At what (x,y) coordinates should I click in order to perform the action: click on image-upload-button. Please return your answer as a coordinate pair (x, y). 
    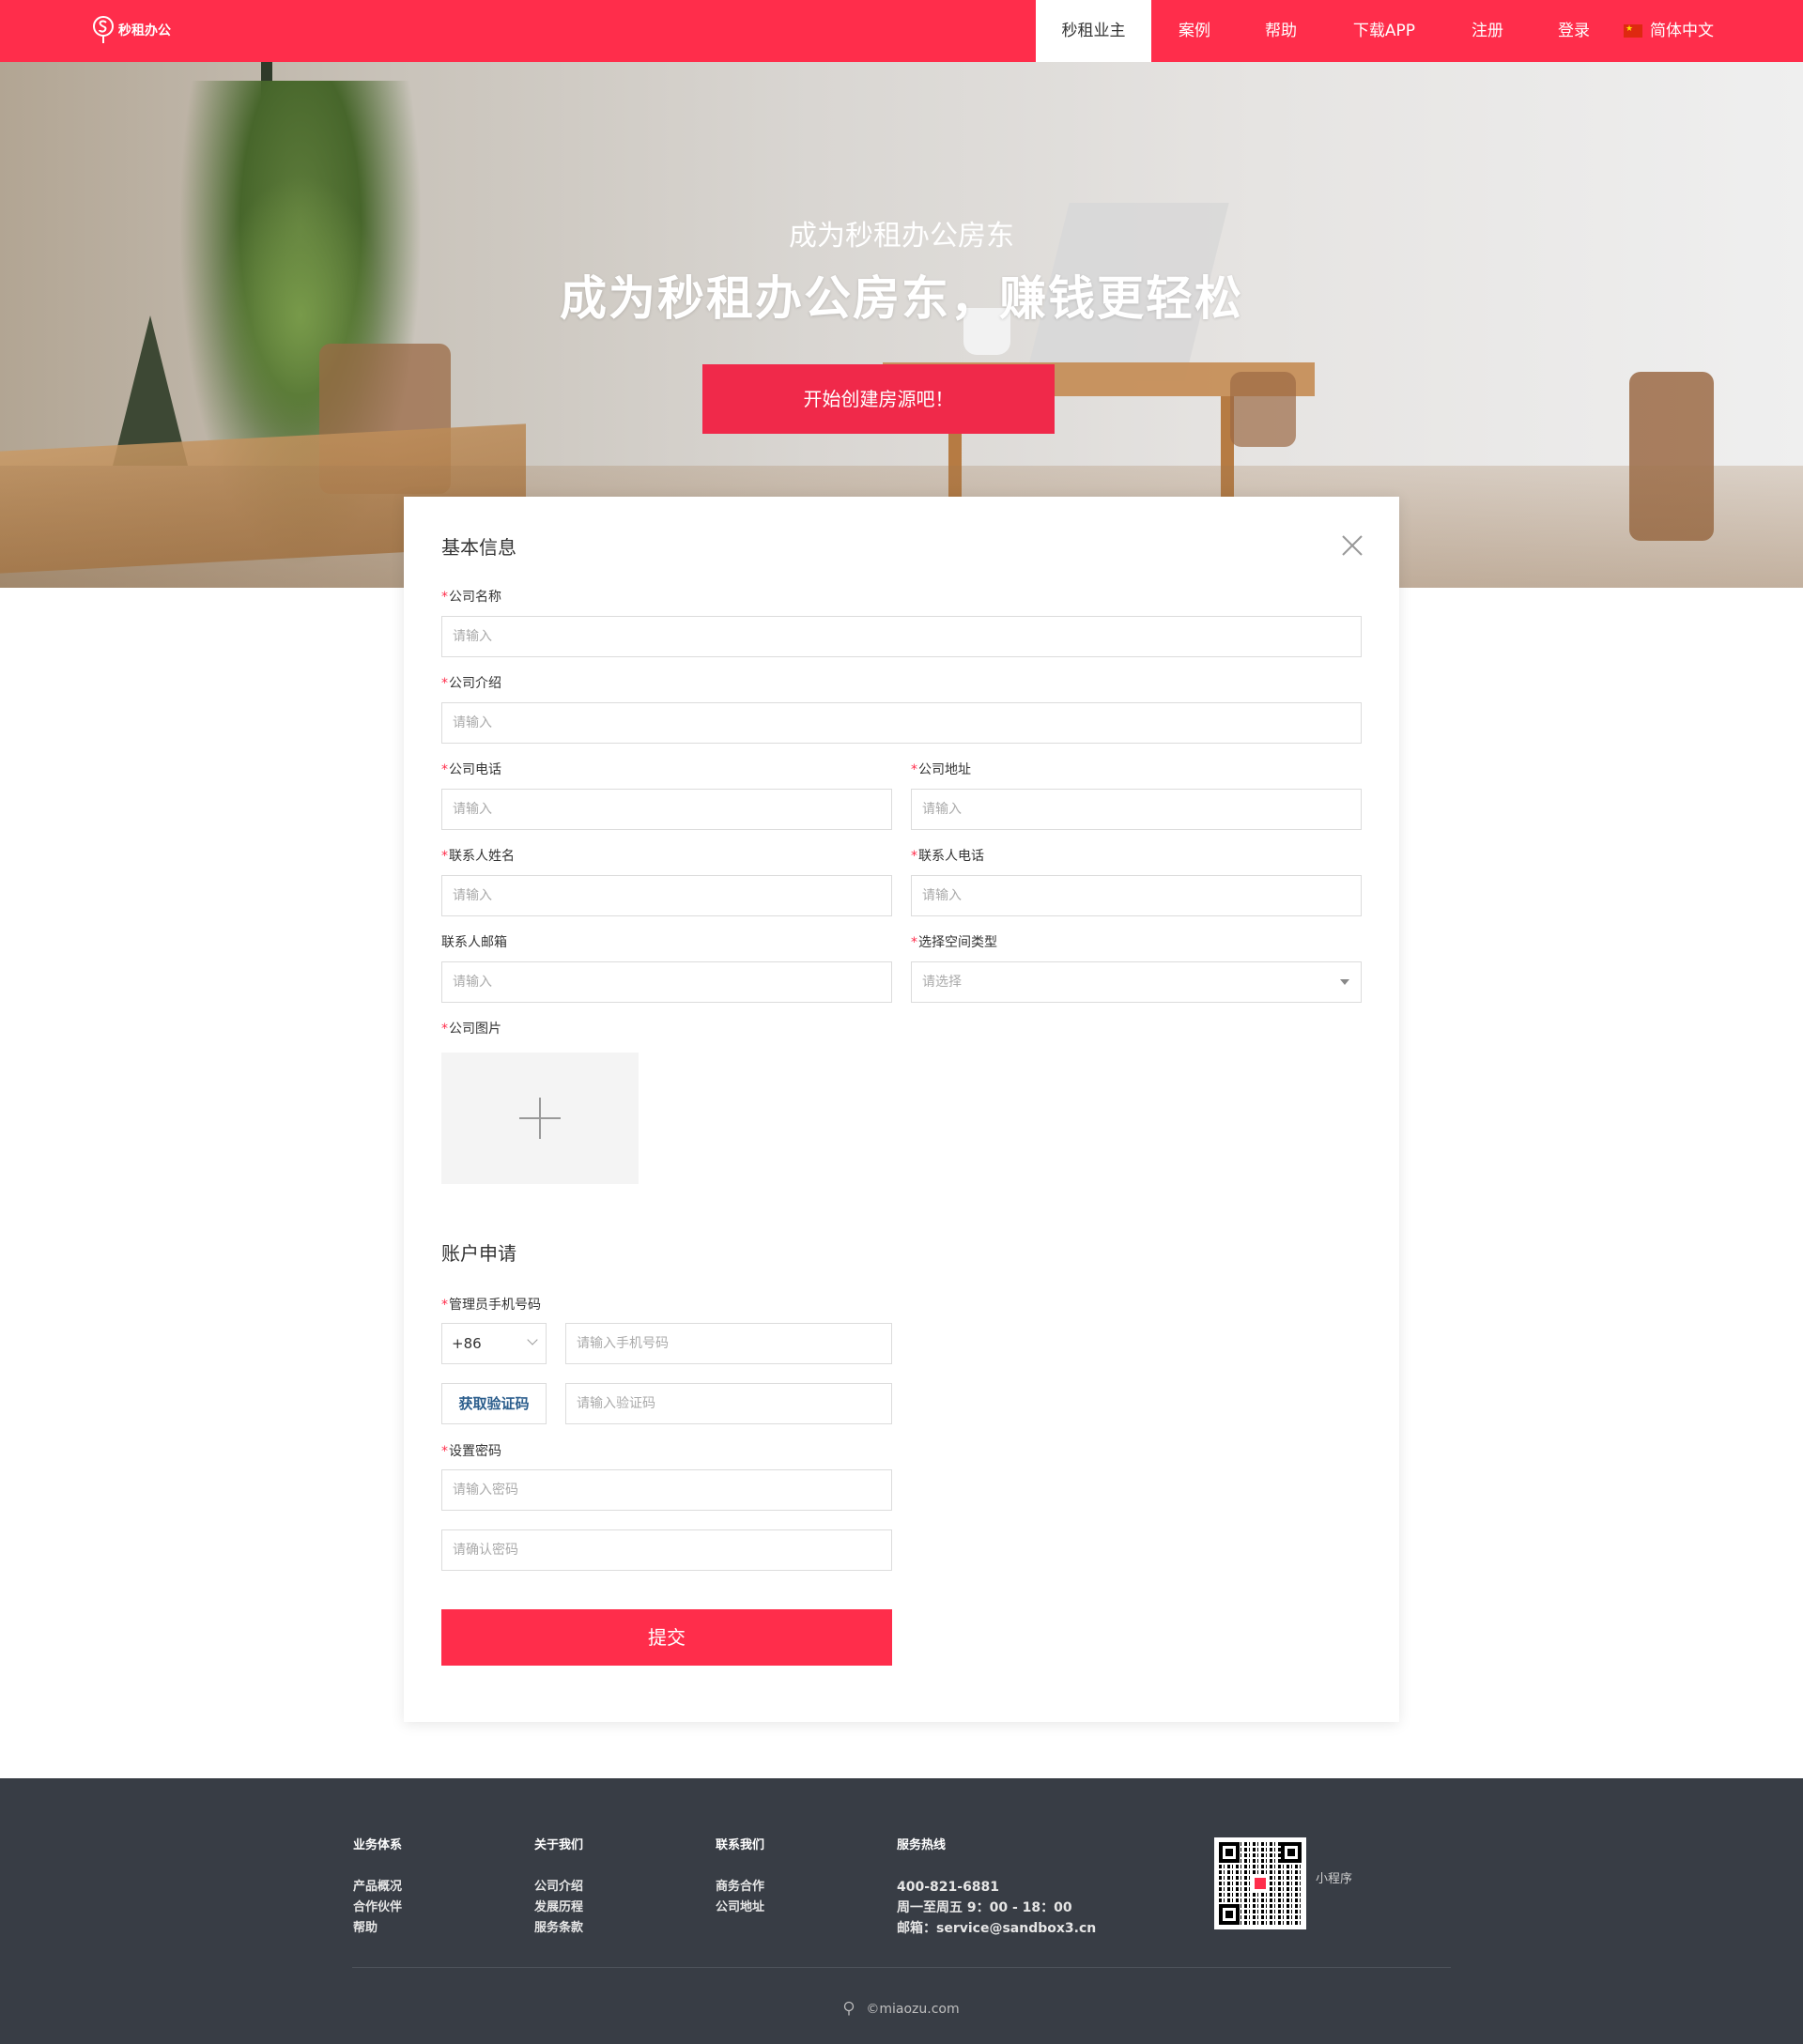
    Looking at the image, I should click on (540, 1118).